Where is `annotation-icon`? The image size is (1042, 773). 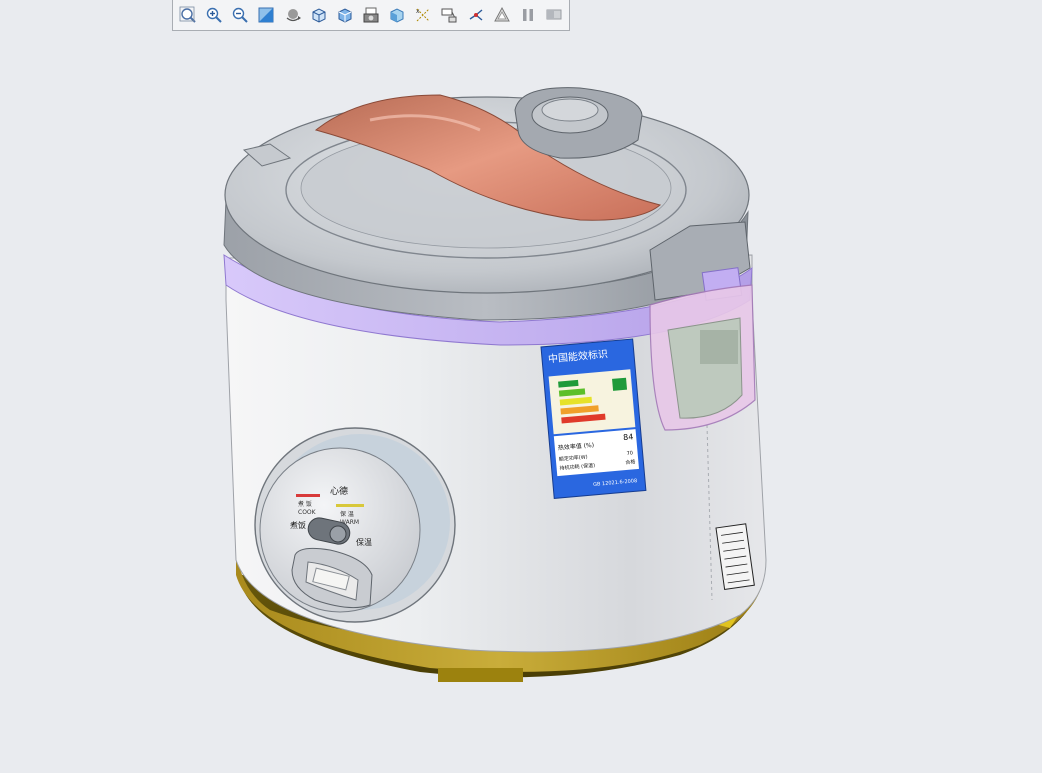 annotation-icon is located at coordinates (449, 15).